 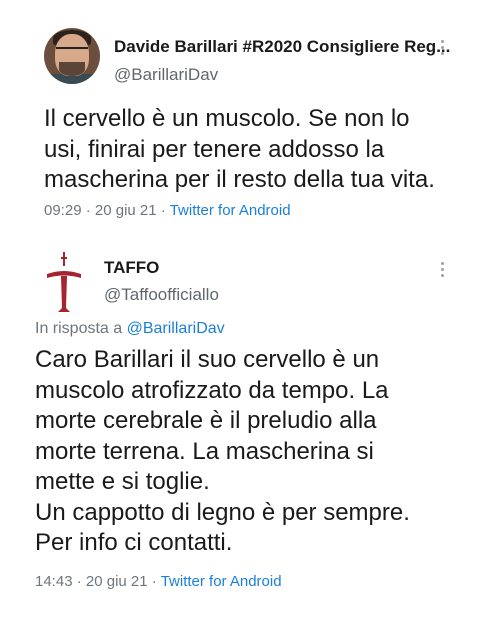 What do you see at coordinates (239, 179) in the screenshot?
I see `tweet-text-line: mascherina per il resto della tua vita.` at bounding box center [239, 179].